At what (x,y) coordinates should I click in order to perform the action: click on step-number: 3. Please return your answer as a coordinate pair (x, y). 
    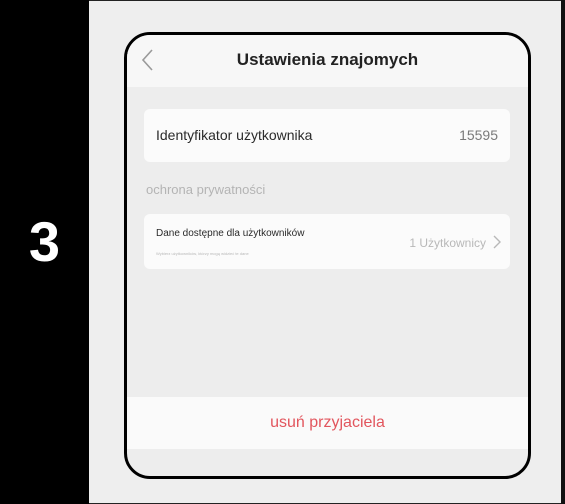
    Looking at the image, I should click on (44, 241).